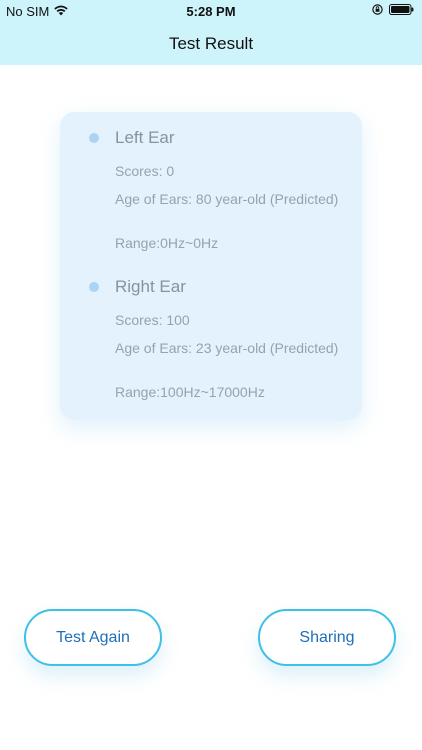  Describe the element at coordinates (211, 43) in the screenshot. I see `page-title: Test Result` at that location.